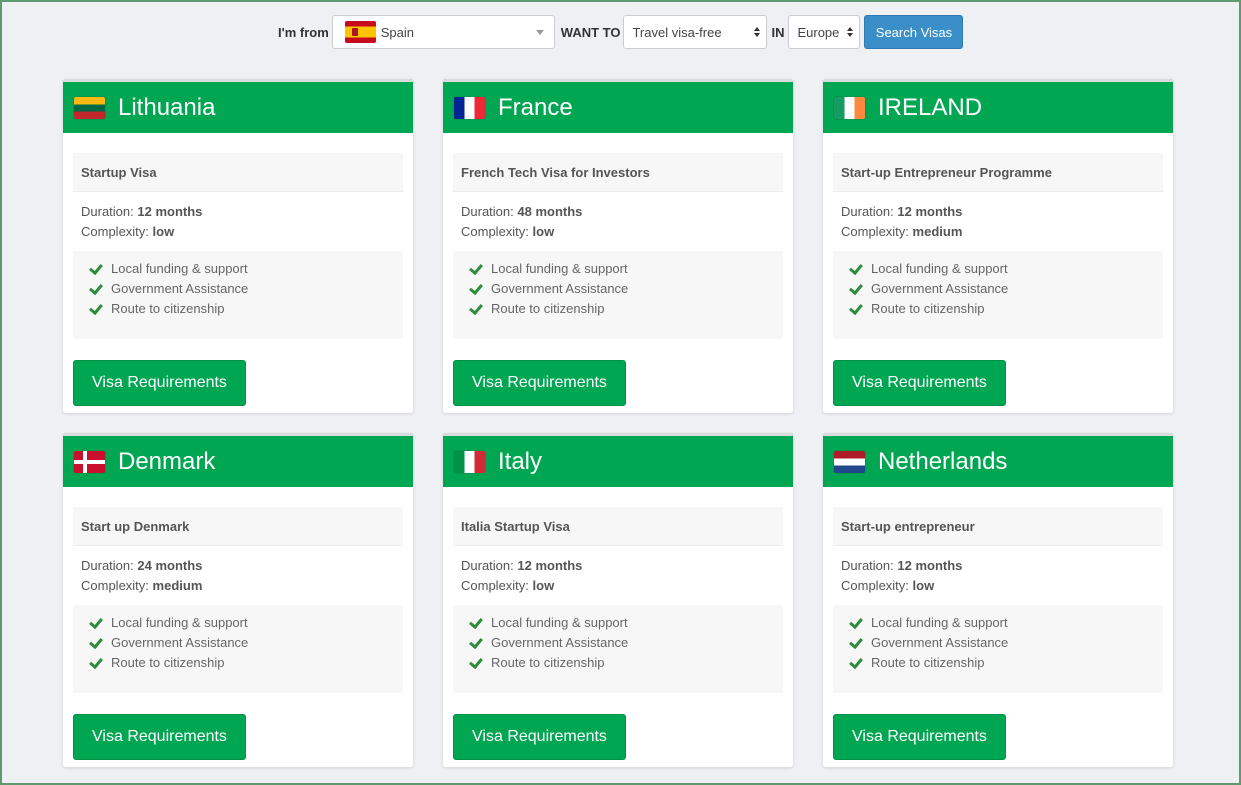  What do you see at coordinates (238, 575) in the screenshot?
I see `visa-details: Duration: 24 months Complexity: medium` at bounding box center [238, 575].